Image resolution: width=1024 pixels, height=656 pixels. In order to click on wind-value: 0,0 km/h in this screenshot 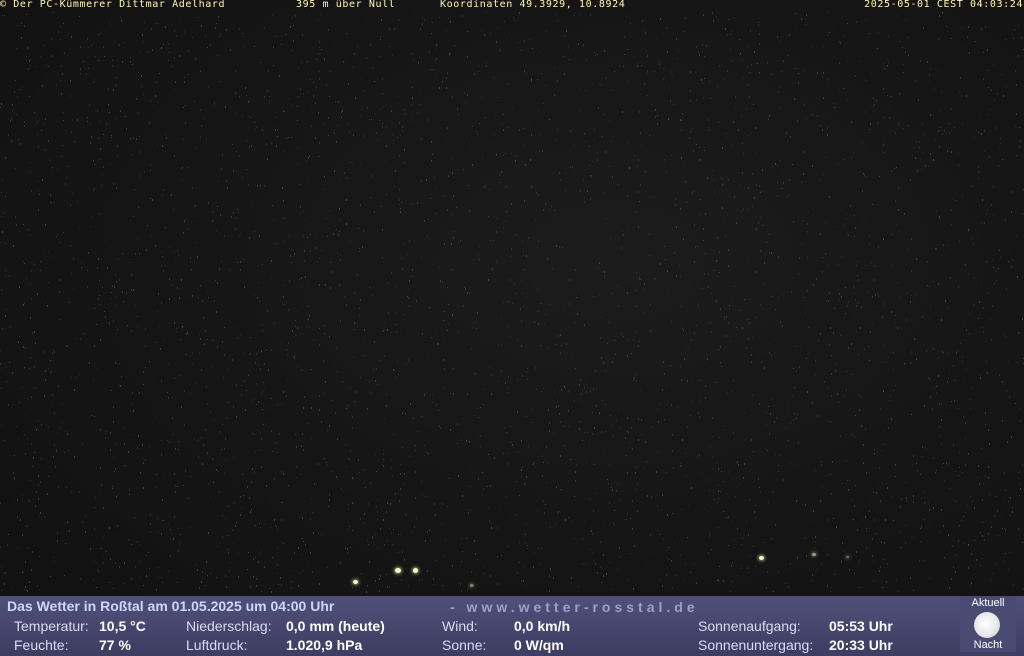, I will do `click(542, 626)`.